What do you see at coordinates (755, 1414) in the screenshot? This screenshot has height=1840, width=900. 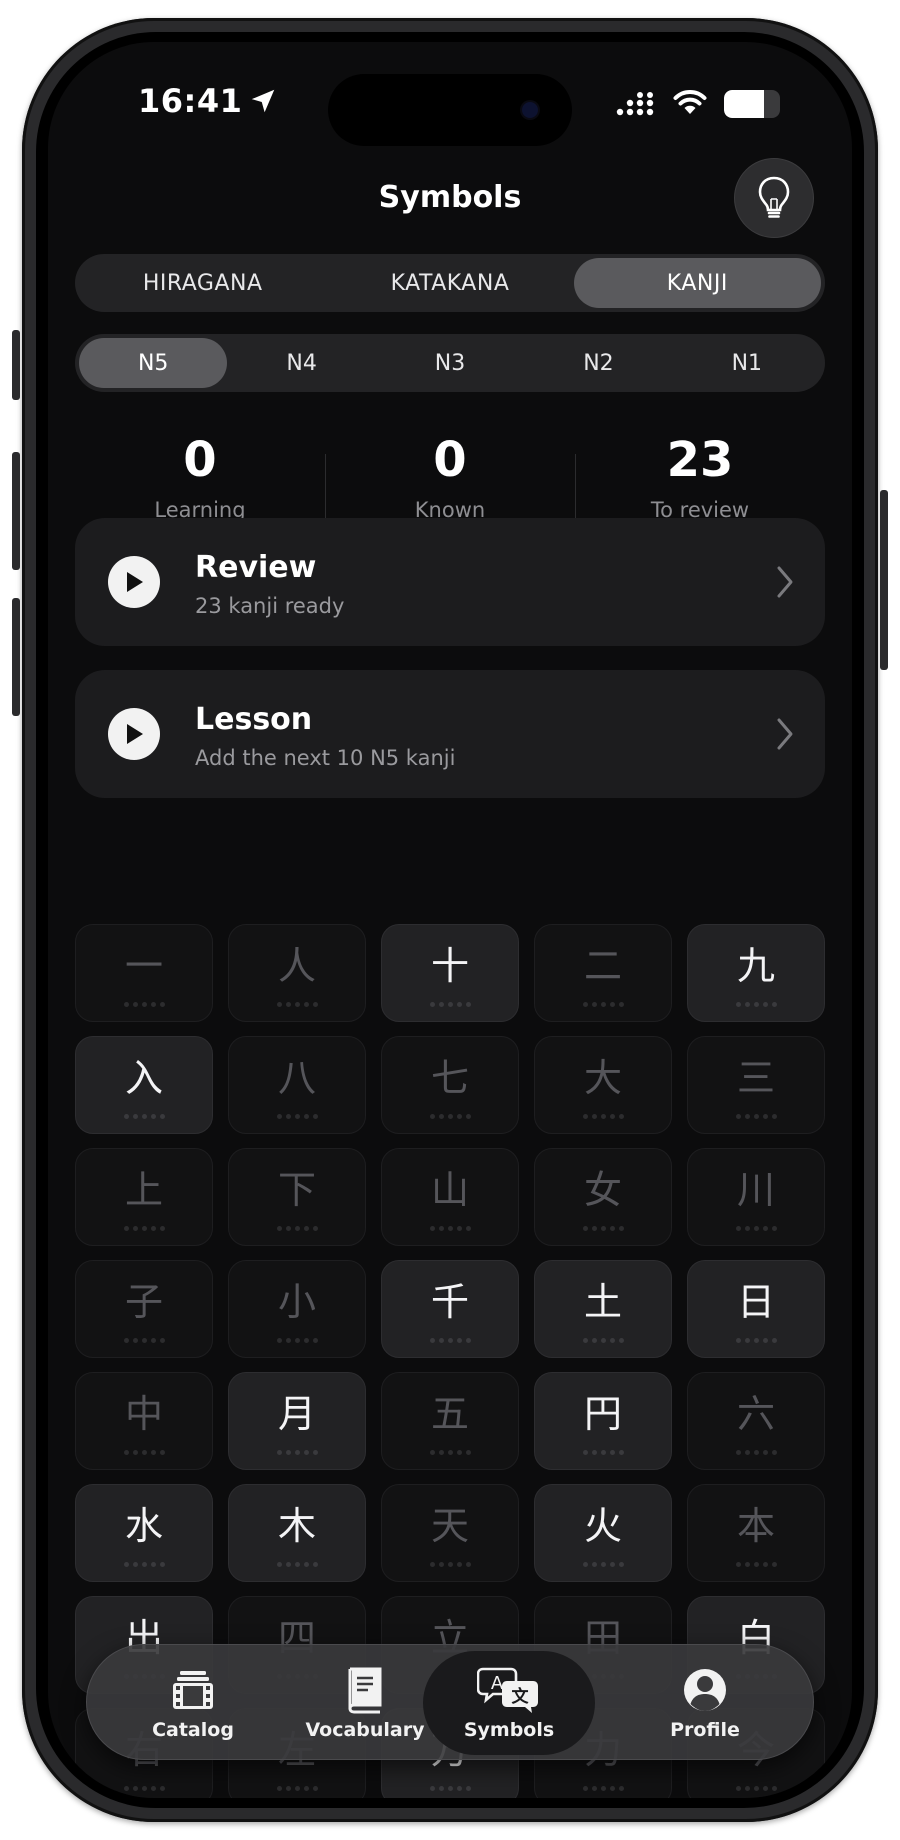 I see `kanji-character: 六` at bounding box center [755, 1414].